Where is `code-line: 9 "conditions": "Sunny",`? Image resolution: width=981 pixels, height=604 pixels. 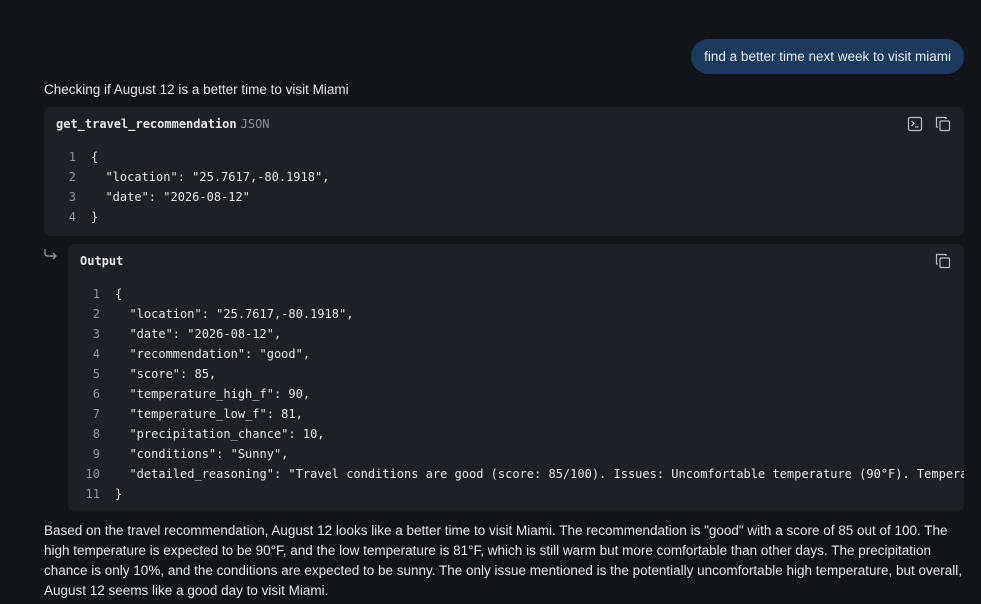
code-line: 9 "conditions": "Sunny", is located at coordinates (516, 454).